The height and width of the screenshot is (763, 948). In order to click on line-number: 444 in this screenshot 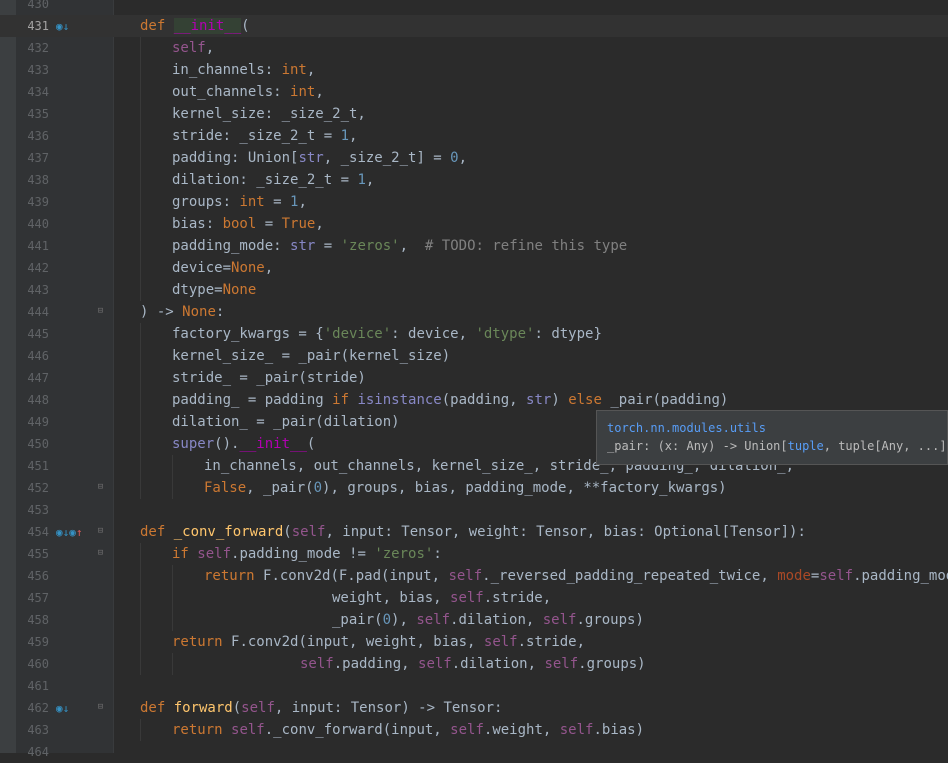, I will do `click(32, 312)`.